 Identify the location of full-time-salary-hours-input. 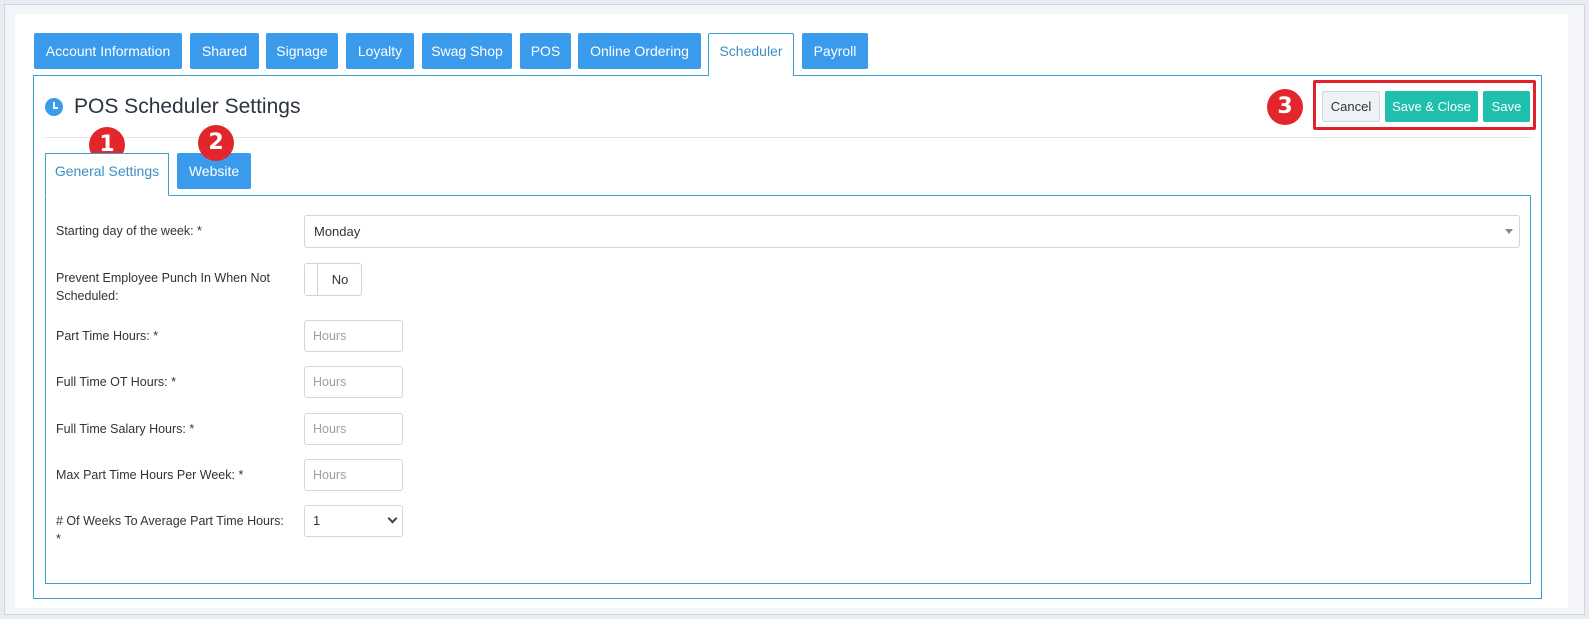
(353, 429).